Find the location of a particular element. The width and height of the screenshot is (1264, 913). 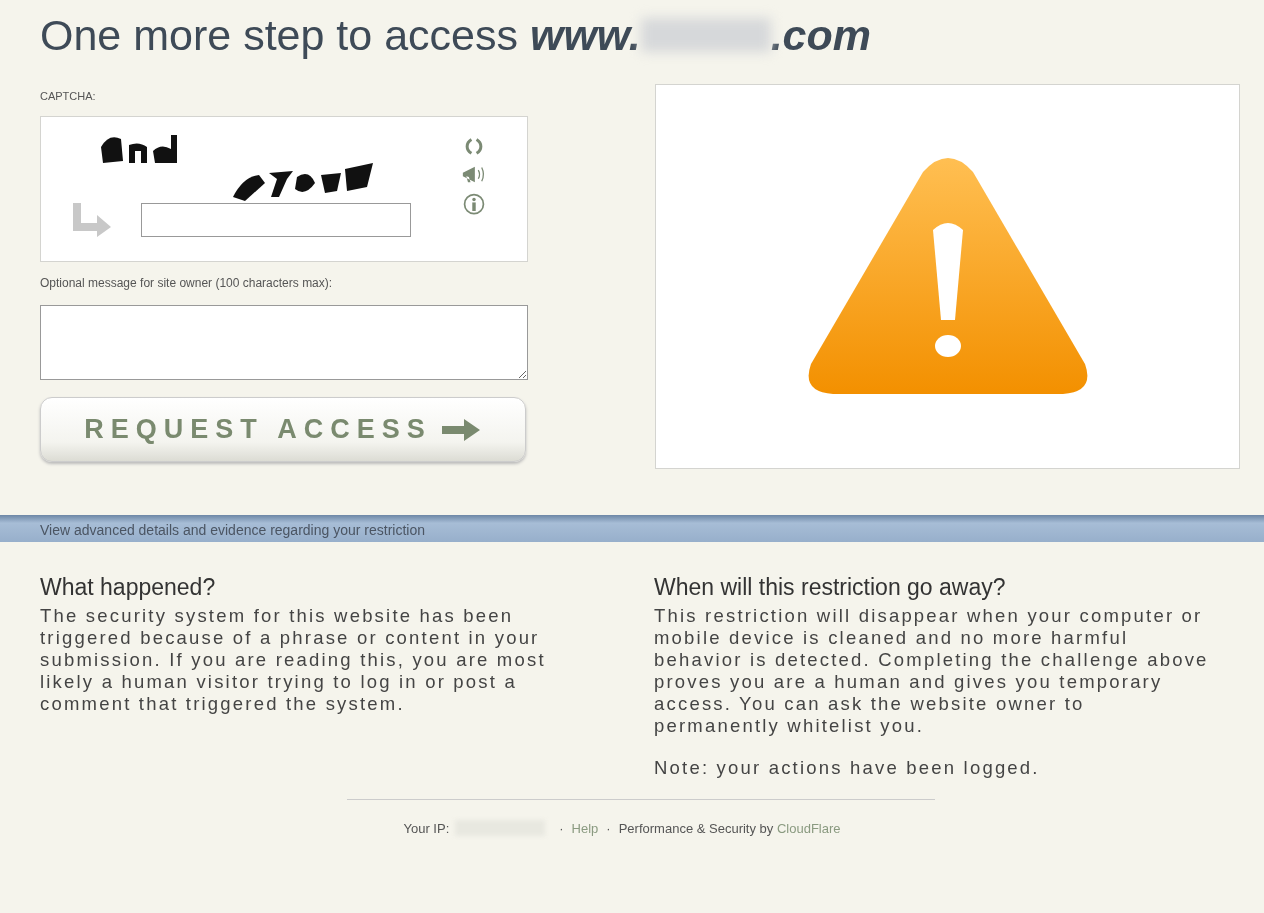

page-title: One more step to access www. .com is located at coordinates (456, 35).